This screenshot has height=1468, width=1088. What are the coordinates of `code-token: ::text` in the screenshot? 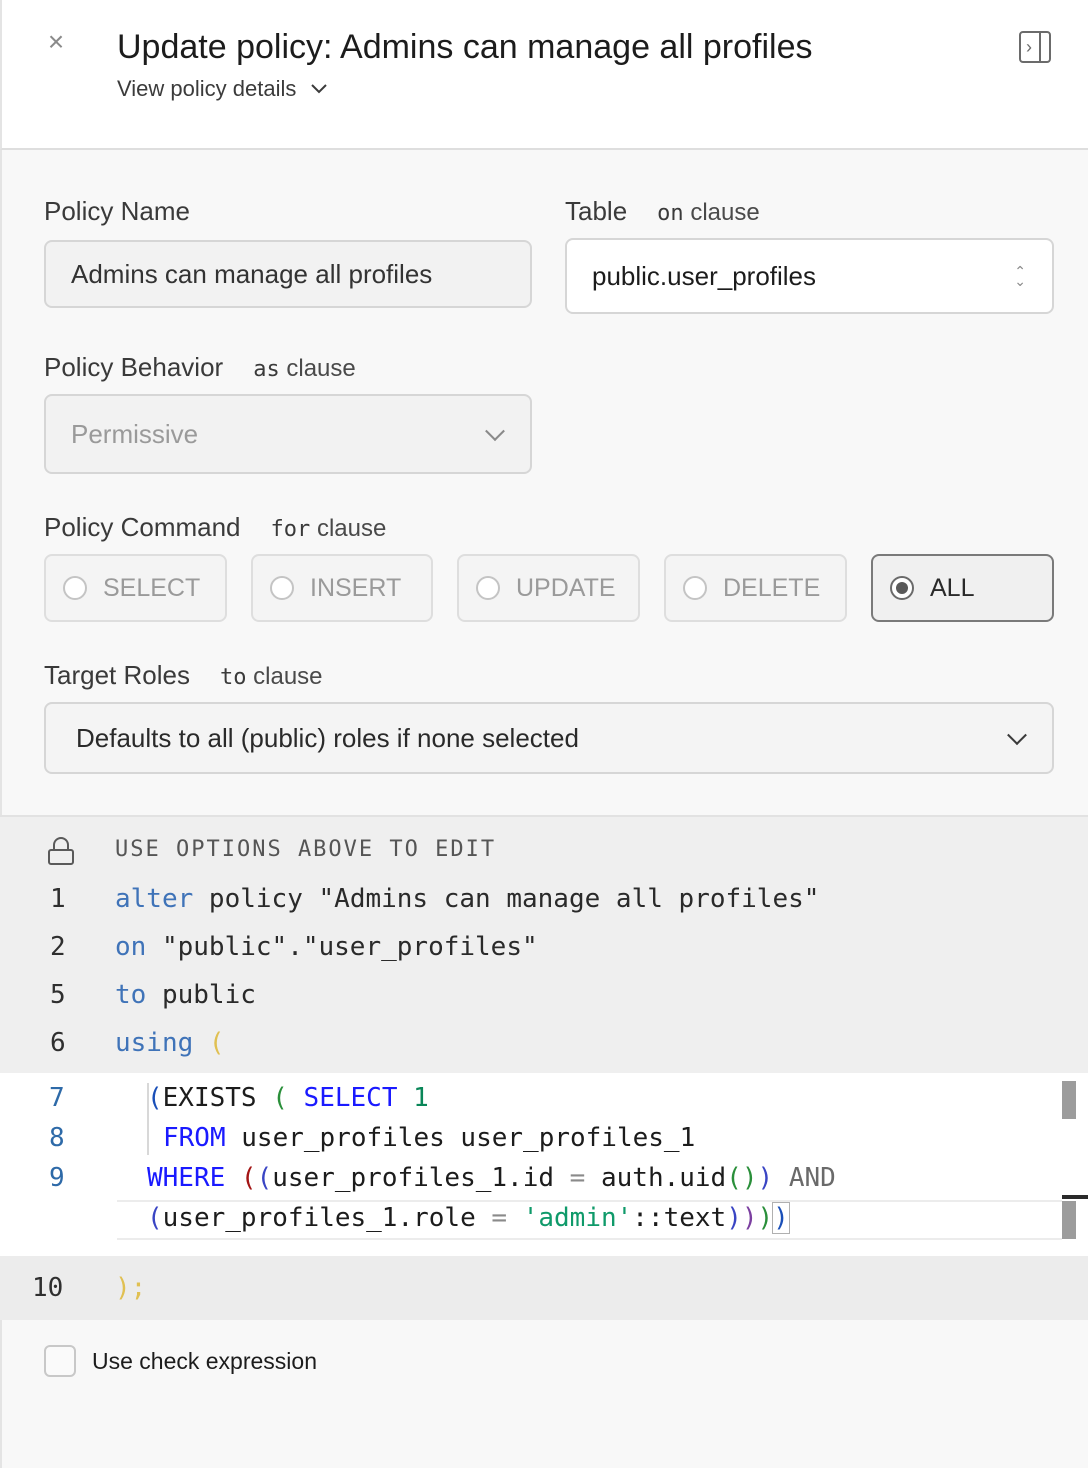 It's located at (679, 1218).